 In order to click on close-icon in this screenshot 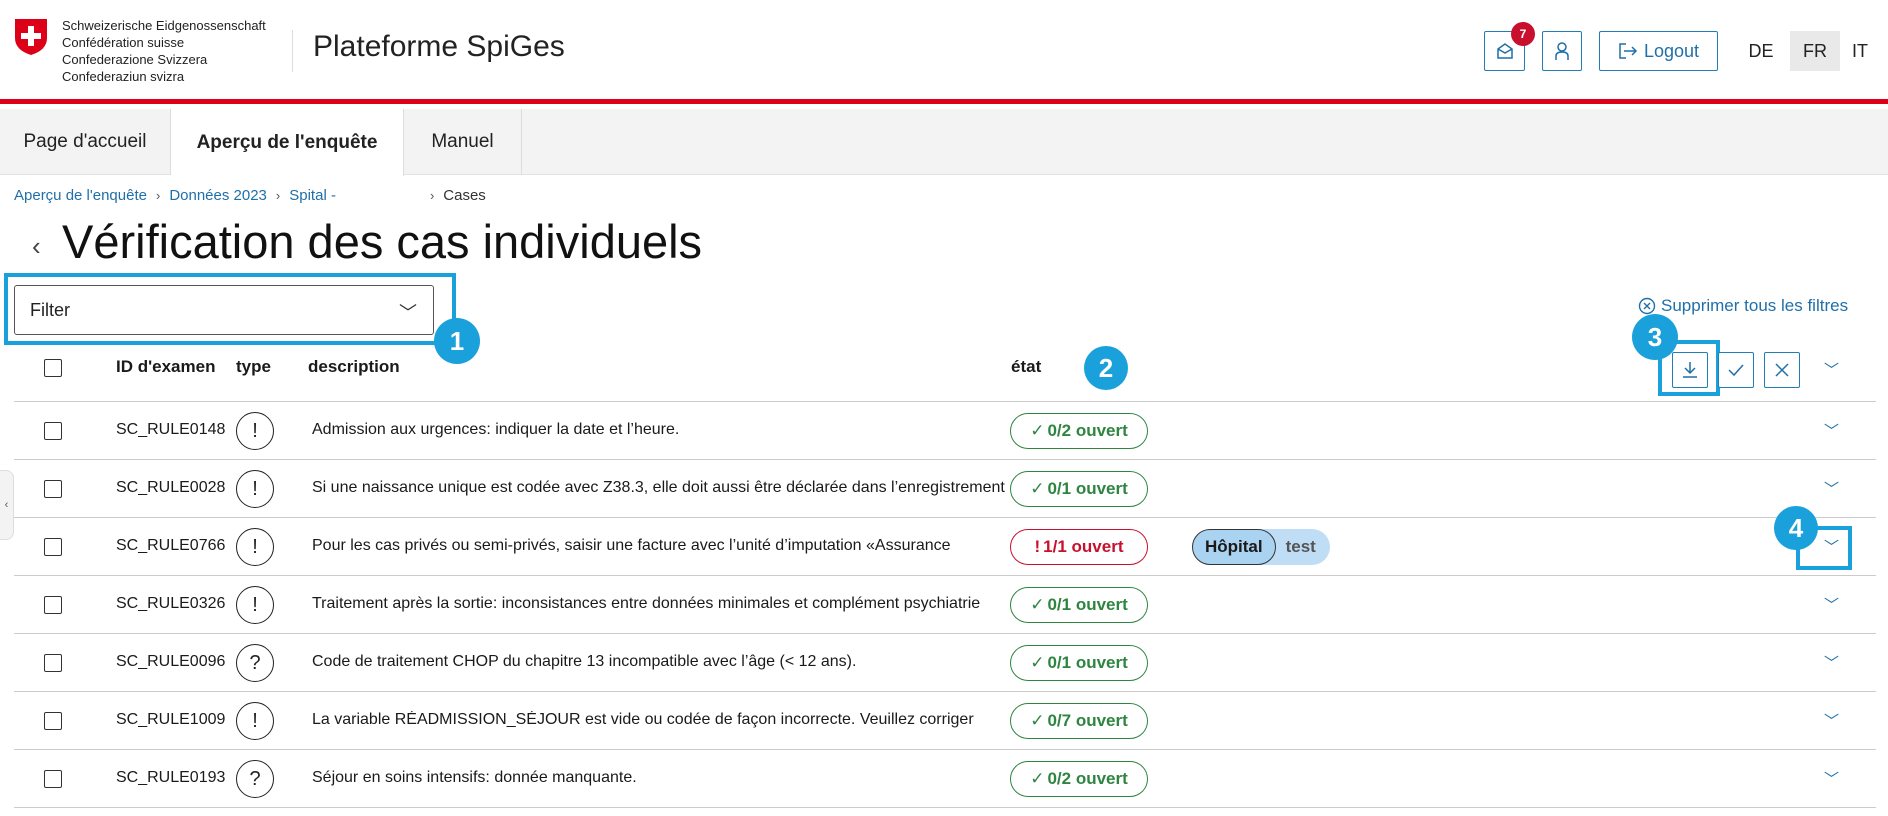, I will do `click(1782, 370)`.